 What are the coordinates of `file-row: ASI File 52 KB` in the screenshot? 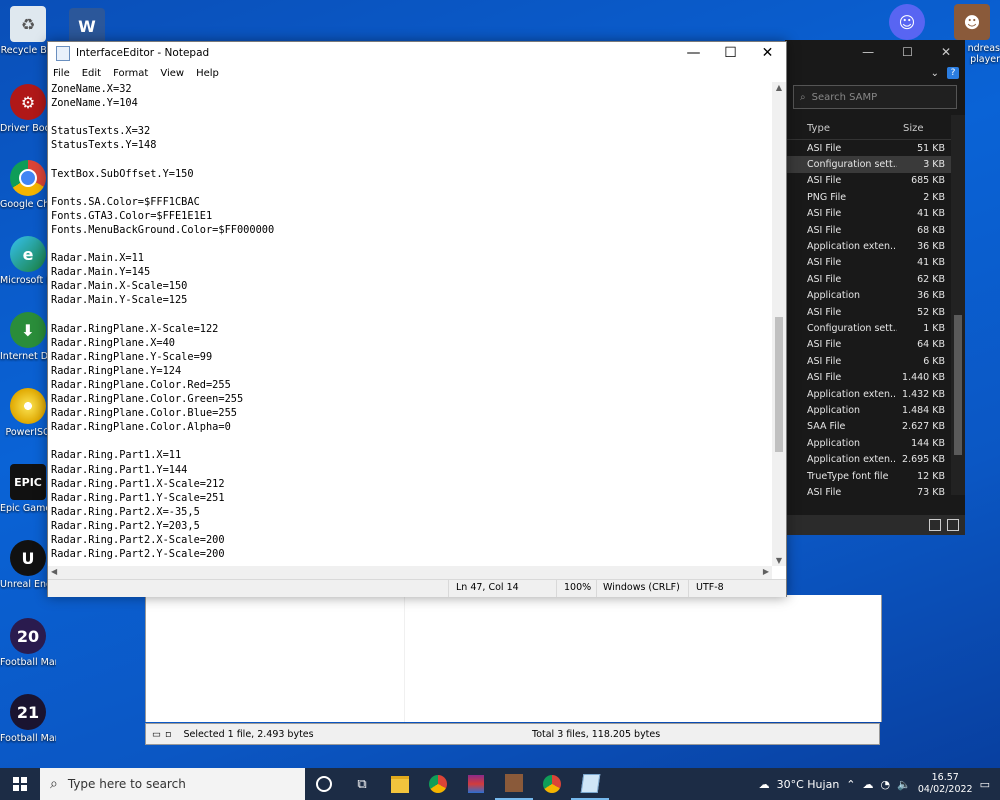 It's located at (875, 312).